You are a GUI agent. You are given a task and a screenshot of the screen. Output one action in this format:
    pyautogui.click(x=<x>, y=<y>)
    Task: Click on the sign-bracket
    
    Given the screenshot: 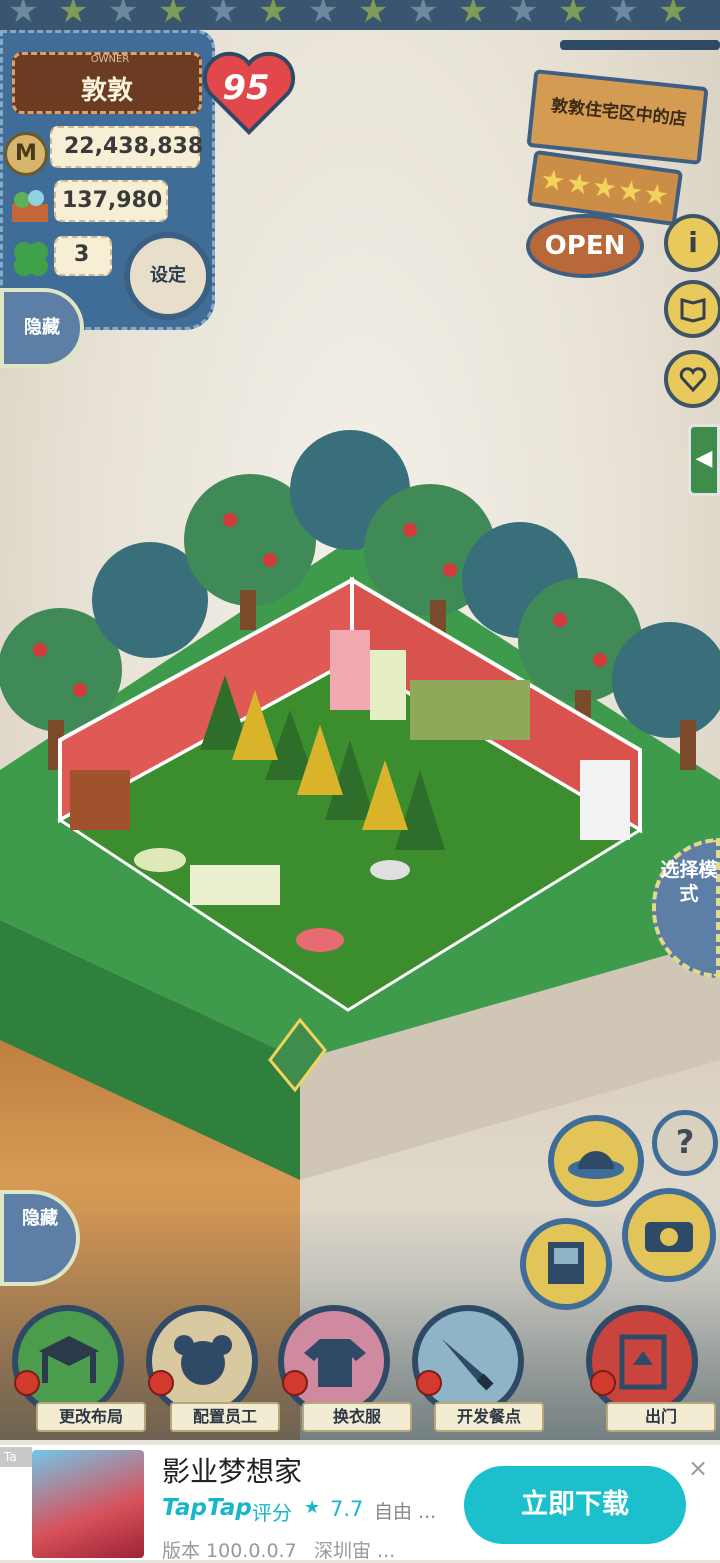 What is the action you would take?
    pyautogui.click(x=640, y=45)
    